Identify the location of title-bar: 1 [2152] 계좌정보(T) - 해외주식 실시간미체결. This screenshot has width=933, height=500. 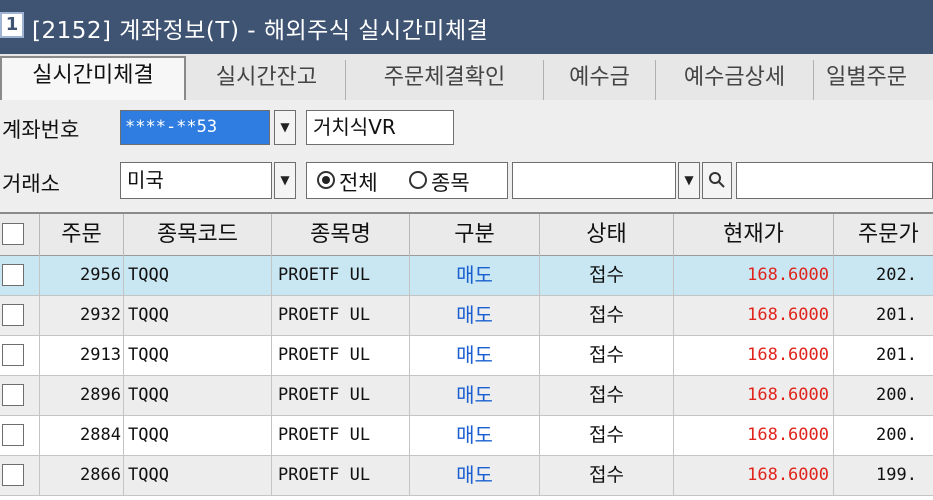
(466, 27).